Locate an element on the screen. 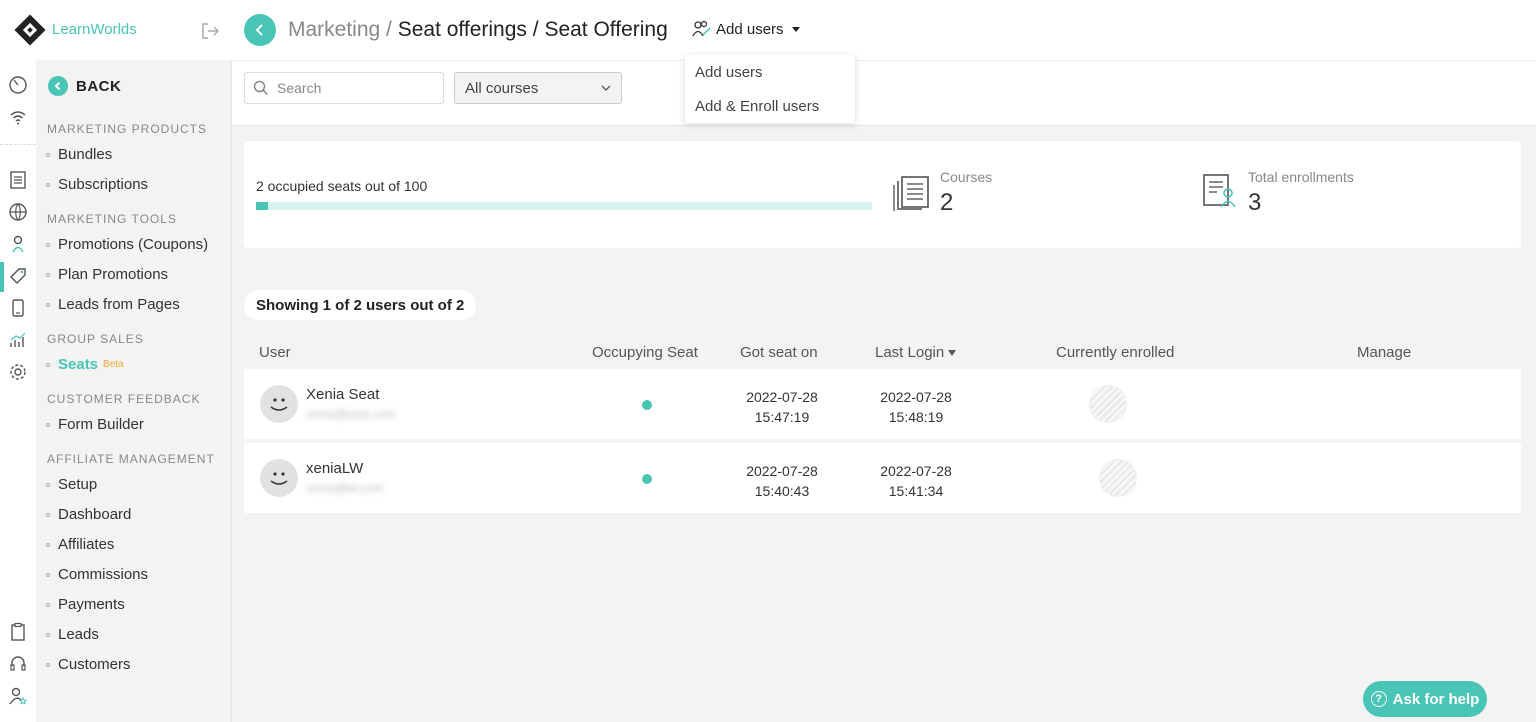 The width and height of the screenshot is (1536, 722). ask-for-help-button: ? Ask for help is located at coordinates (1425, 699).